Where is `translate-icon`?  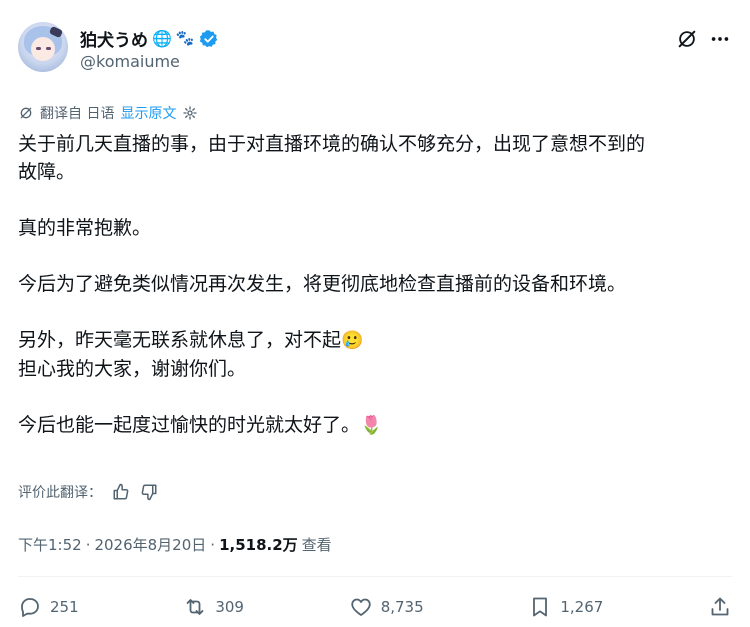 translate-icon is located at coordinates (26, 113).